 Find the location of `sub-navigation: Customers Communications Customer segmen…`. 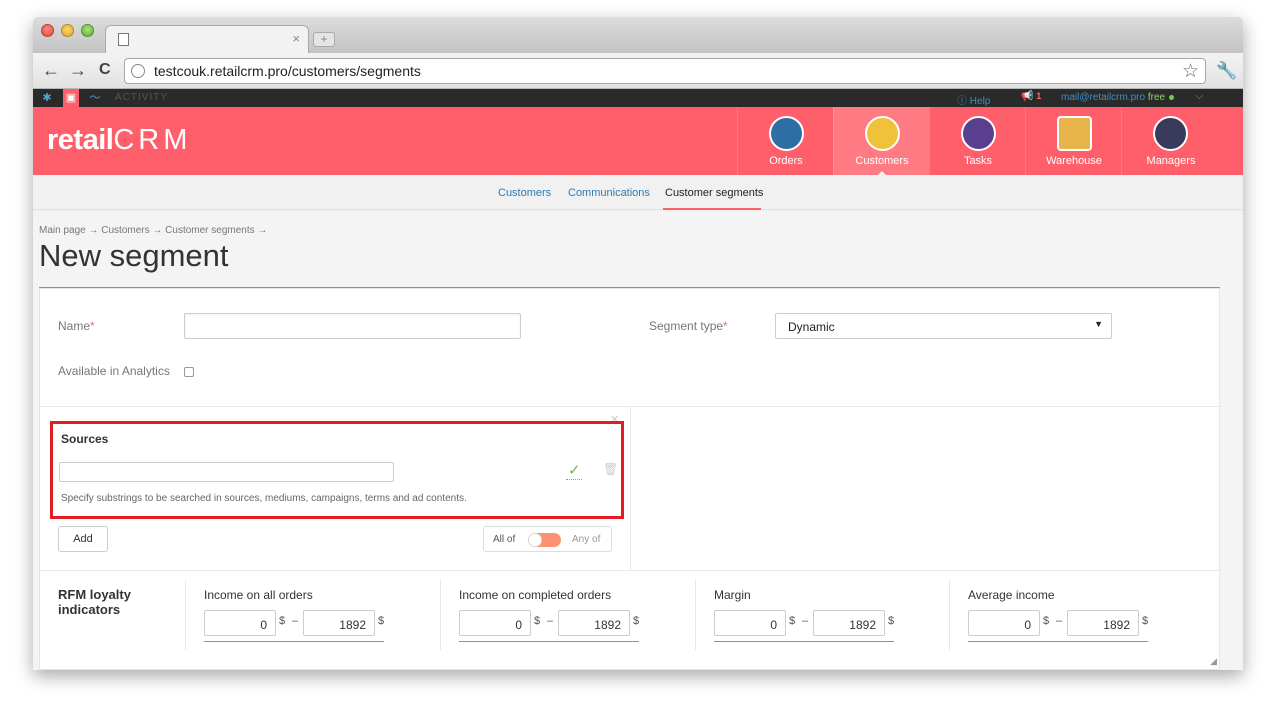

sub-navigation: Customers Communications Customer segmen… is located at coordinates (638, 192).